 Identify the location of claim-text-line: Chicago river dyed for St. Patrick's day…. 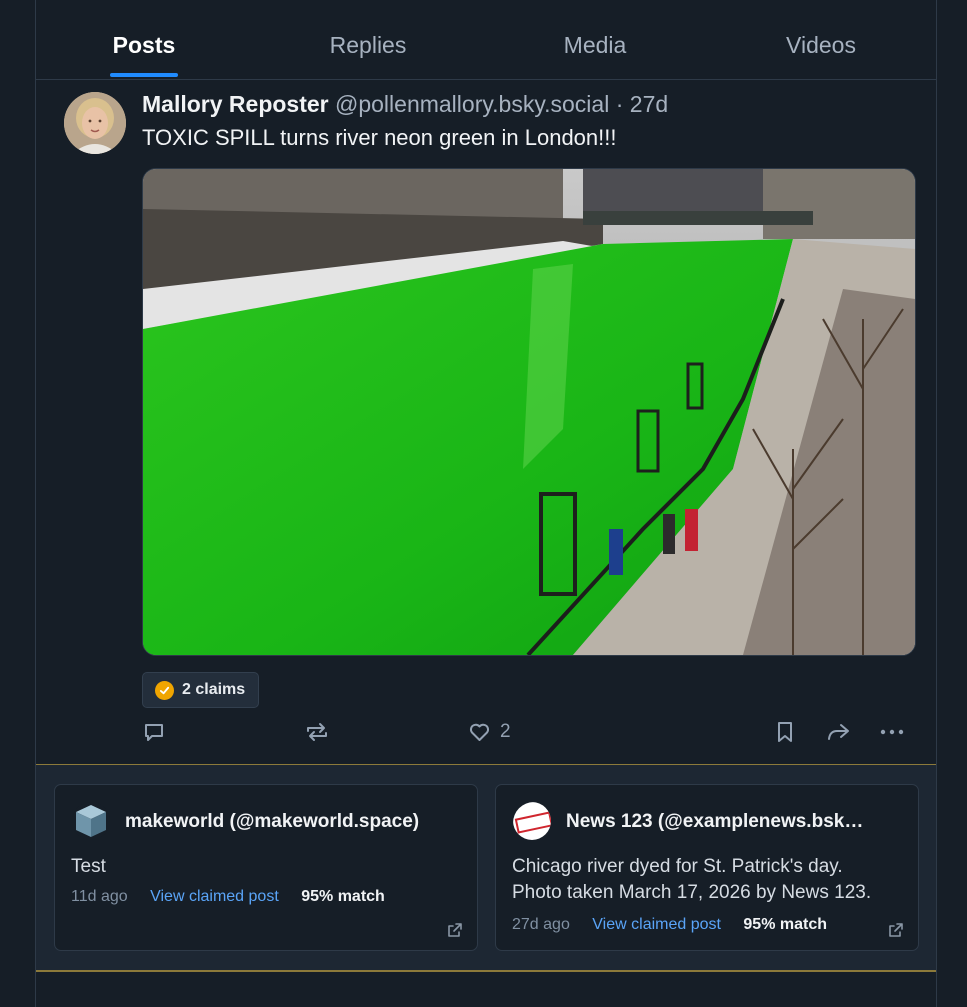
(677, 866).